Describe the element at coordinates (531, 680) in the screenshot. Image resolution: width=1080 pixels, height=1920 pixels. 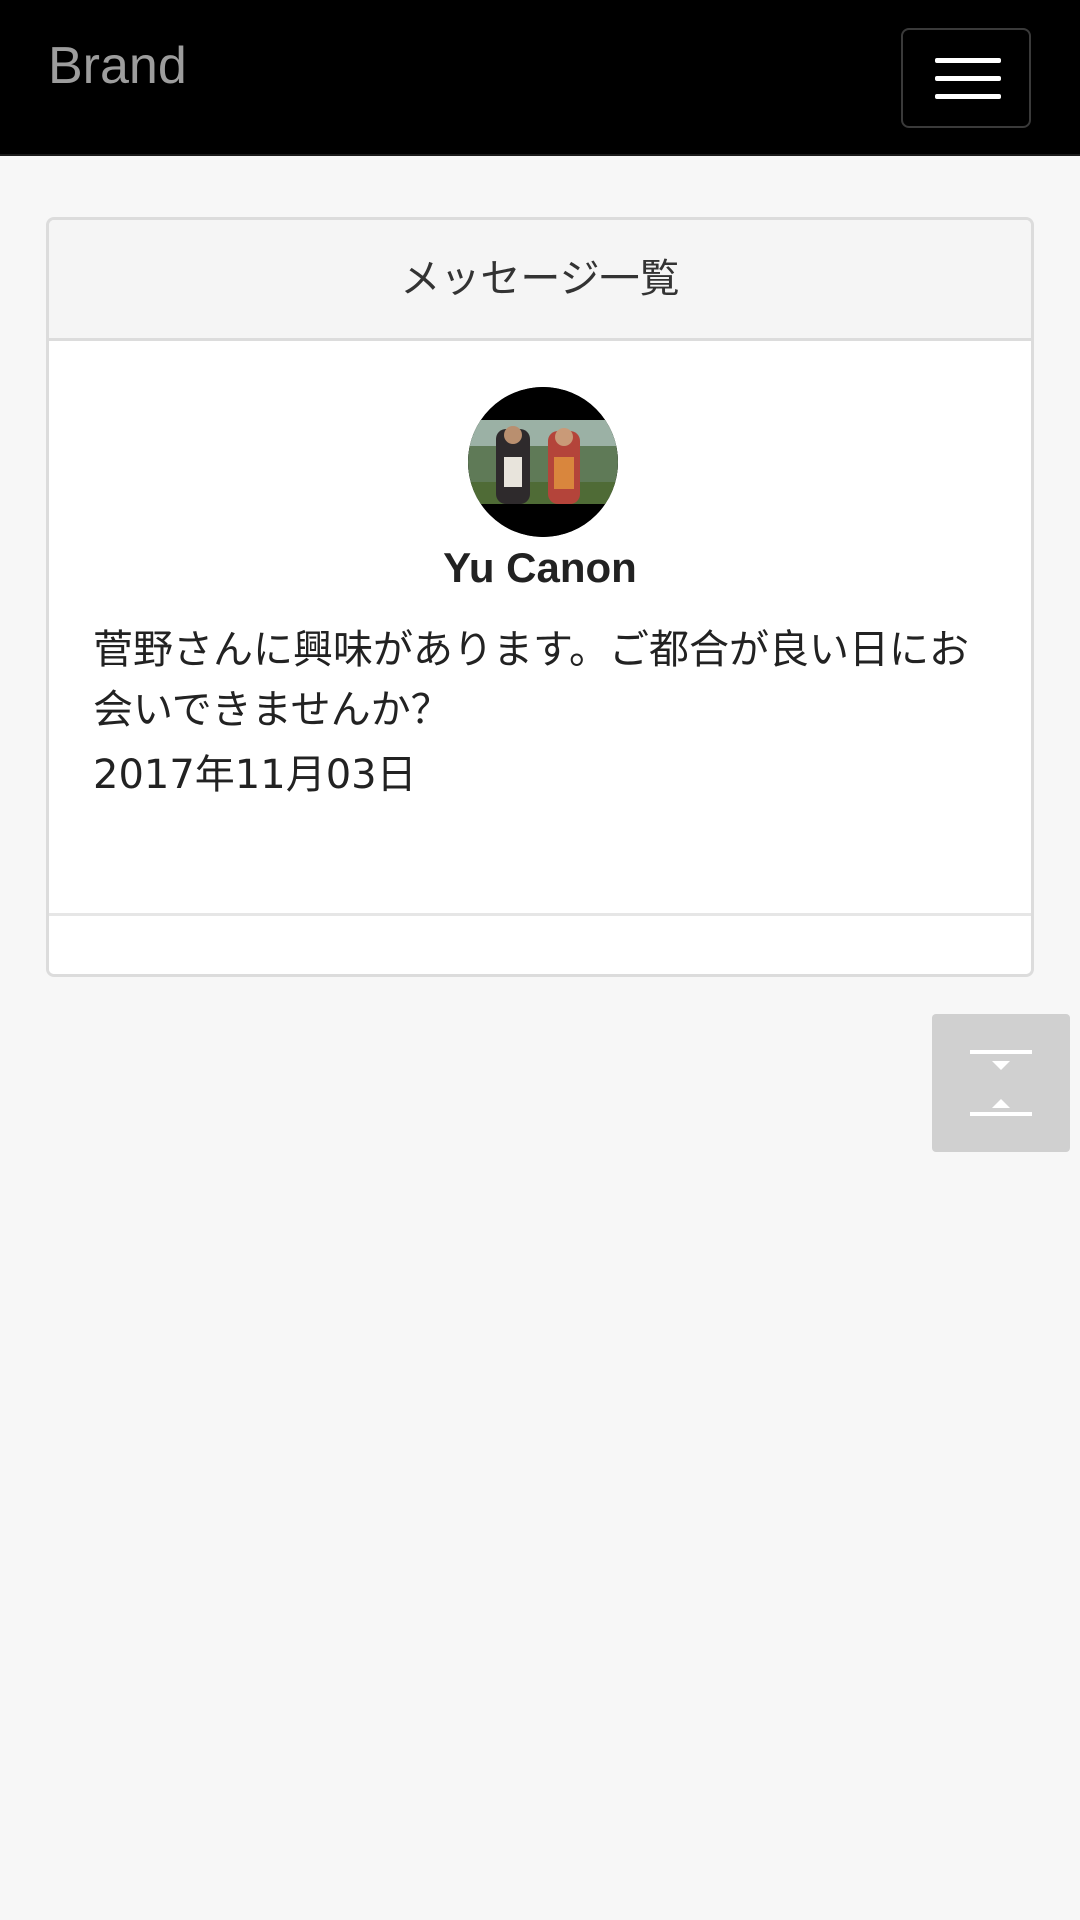
I see `message-body: 菅野さんに興味があります。ご都合が良い日にお会いできませんか？` at that location.